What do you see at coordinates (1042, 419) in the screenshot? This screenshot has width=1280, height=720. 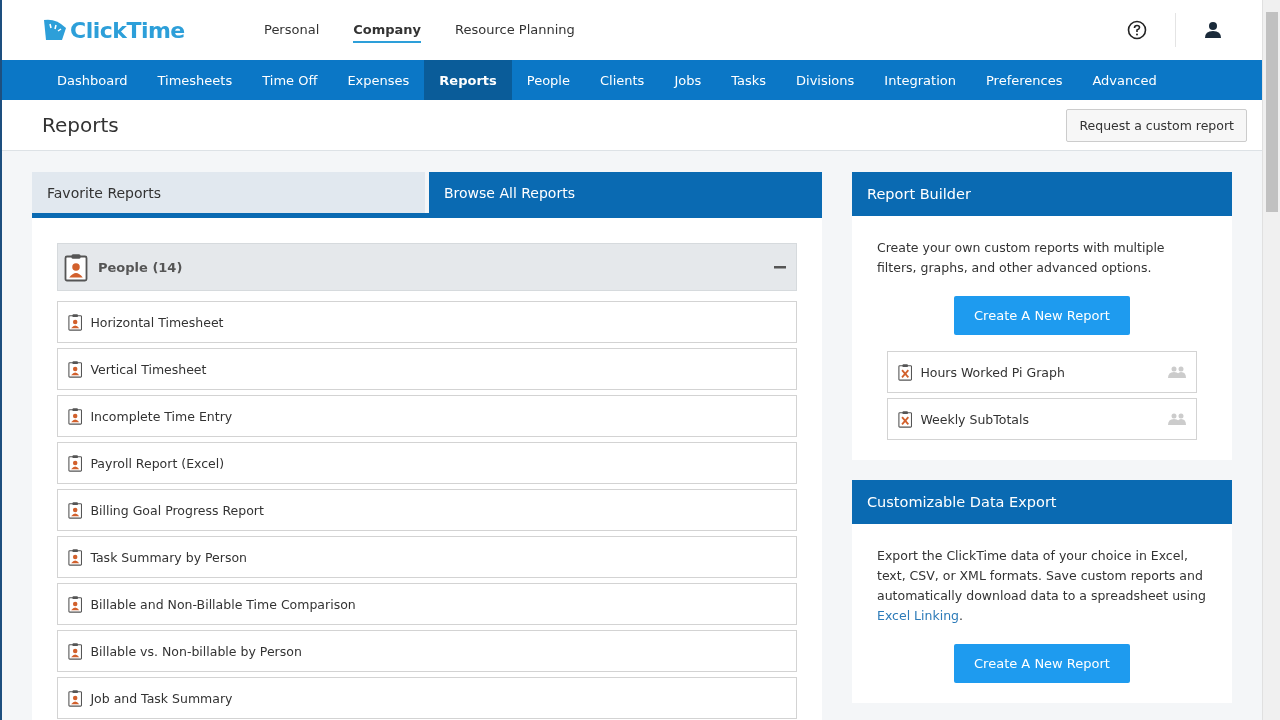 I see `saved-report-item: Weekly SubTotals` at bounding box center [1042, 419].